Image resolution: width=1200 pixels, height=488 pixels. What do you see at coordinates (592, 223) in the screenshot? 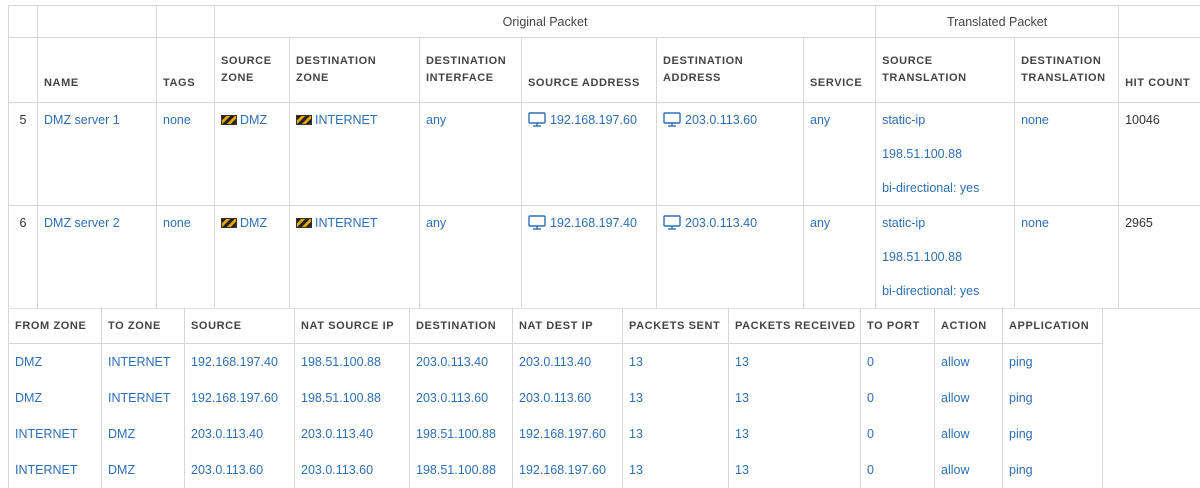
I see `source-address: 192.168.197.40` at bounding box center [592, 223].